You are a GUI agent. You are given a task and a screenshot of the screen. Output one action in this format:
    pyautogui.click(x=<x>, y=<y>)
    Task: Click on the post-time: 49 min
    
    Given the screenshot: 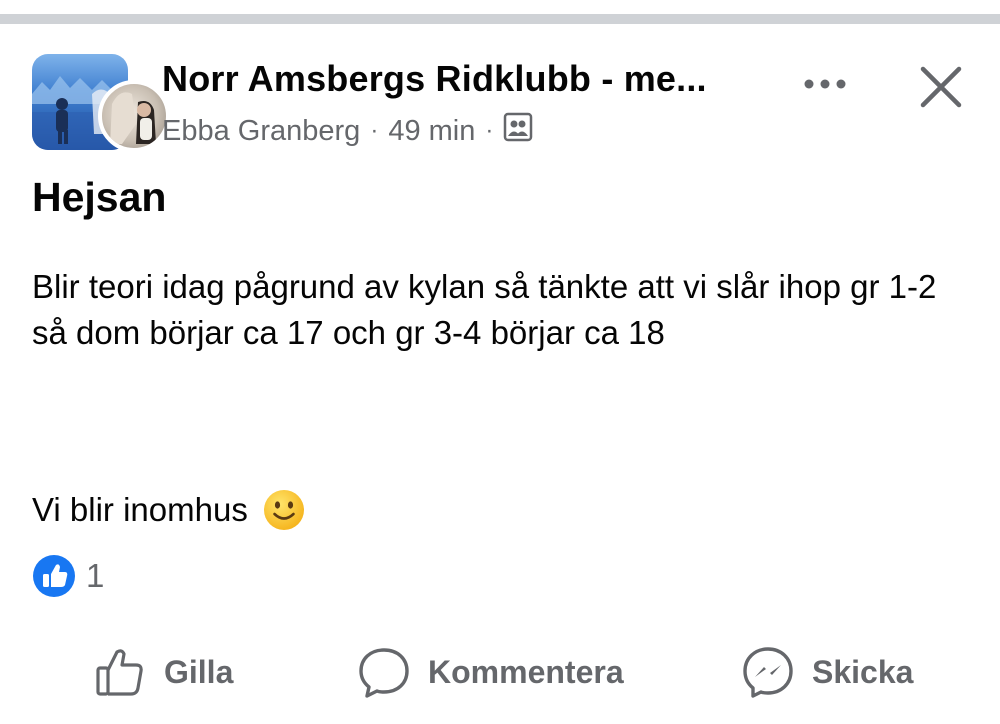 What is the action you would take?
    pyautogui.click(x=431, y=131)
    